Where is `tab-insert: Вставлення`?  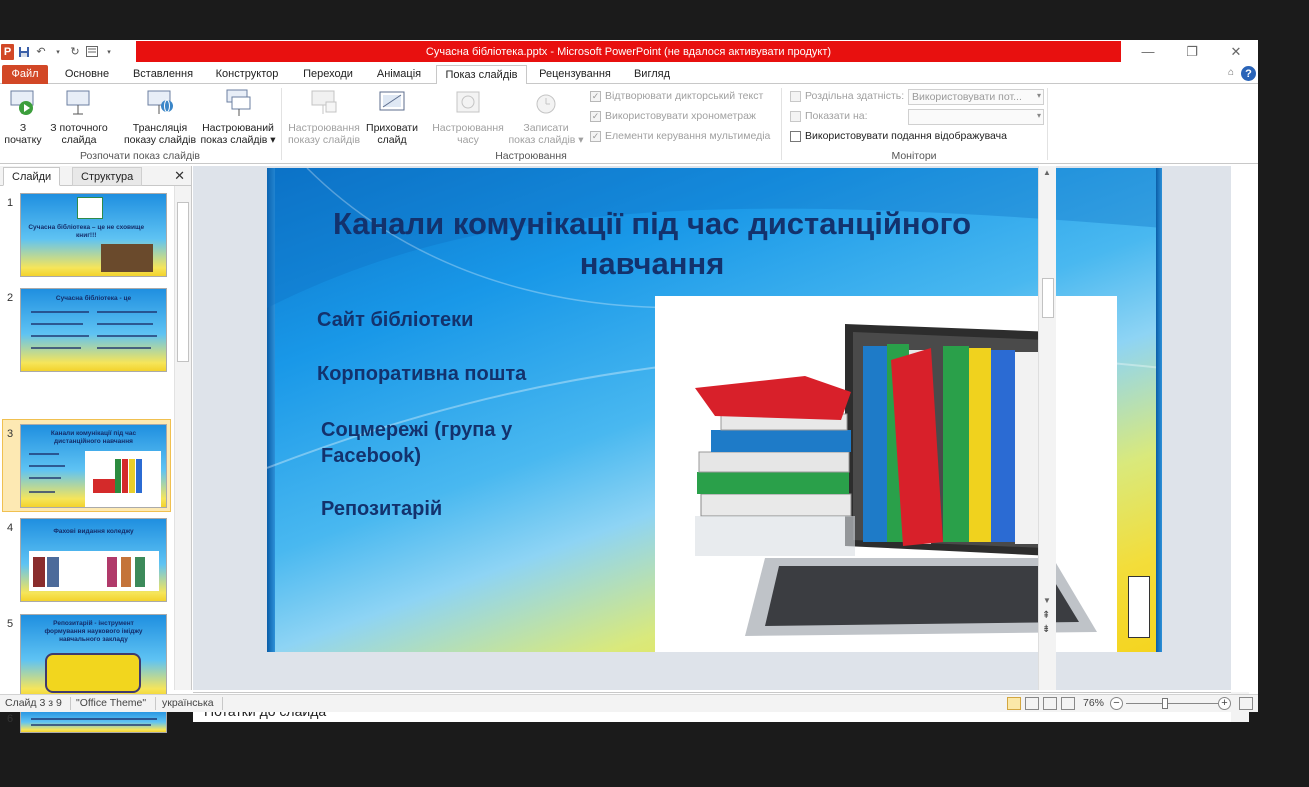 tab-insert: Вставлення is located at coordinates (163, 74).